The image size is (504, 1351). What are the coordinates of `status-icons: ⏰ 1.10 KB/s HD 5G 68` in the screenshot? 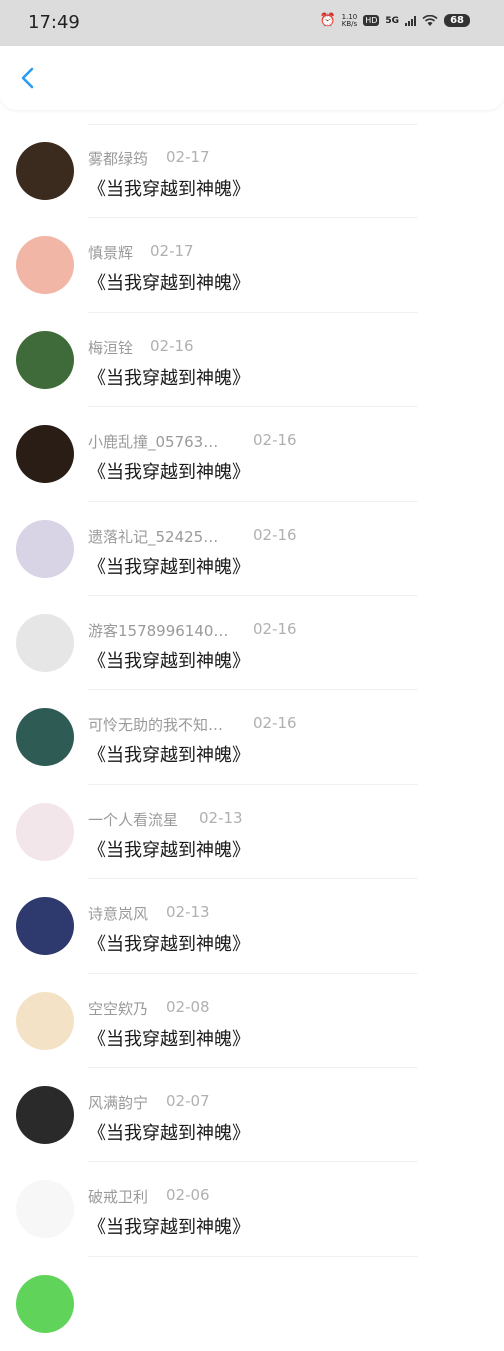 It's located at (394, 20).